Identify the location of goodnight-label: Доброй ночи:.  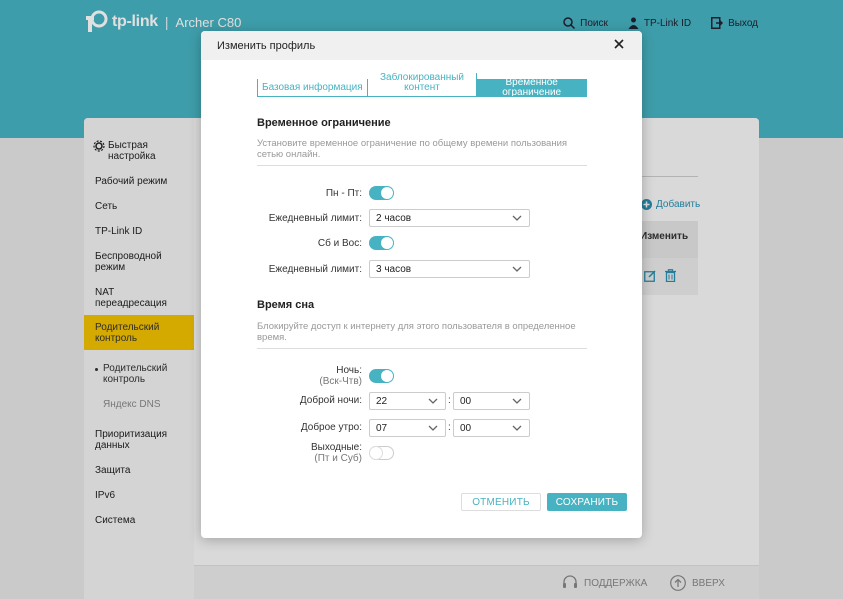
(330, 400).